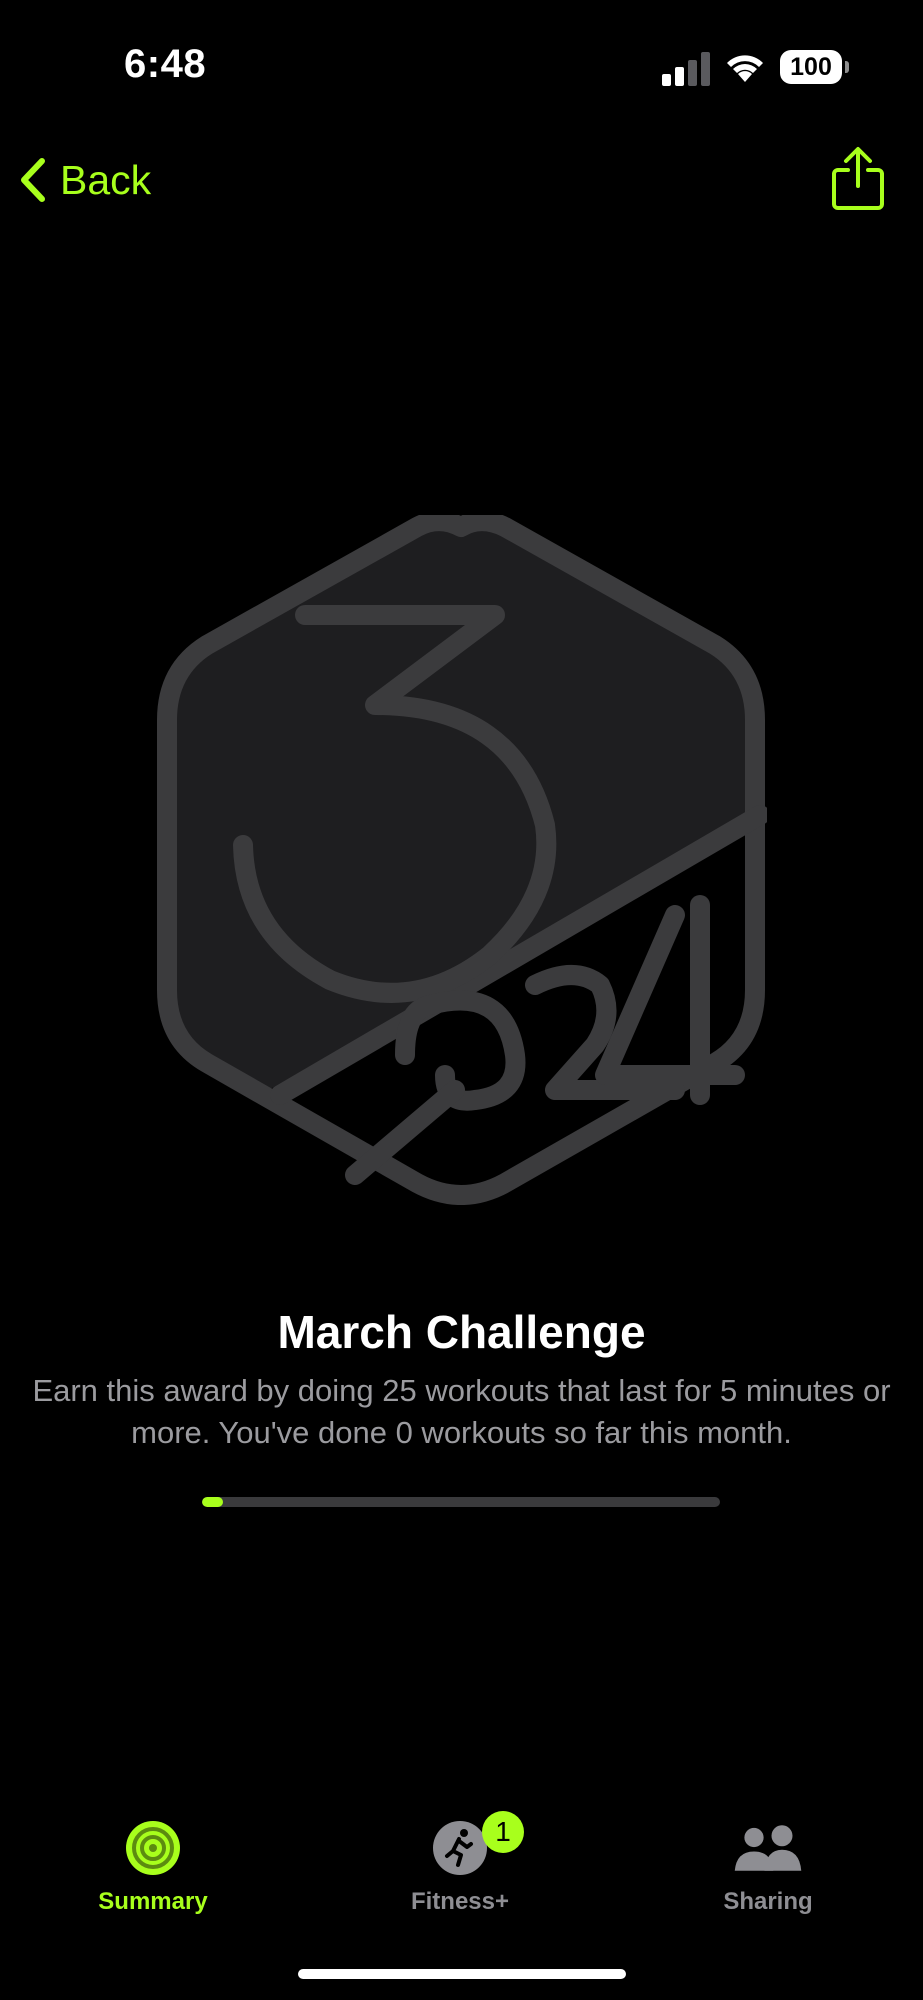 The width and height of the screenshot is (923, 2000). What do you see at coordinates (153, 1848) in the screenshot?
I see `activity-rings-icon` at bounding box center [153, 1848].